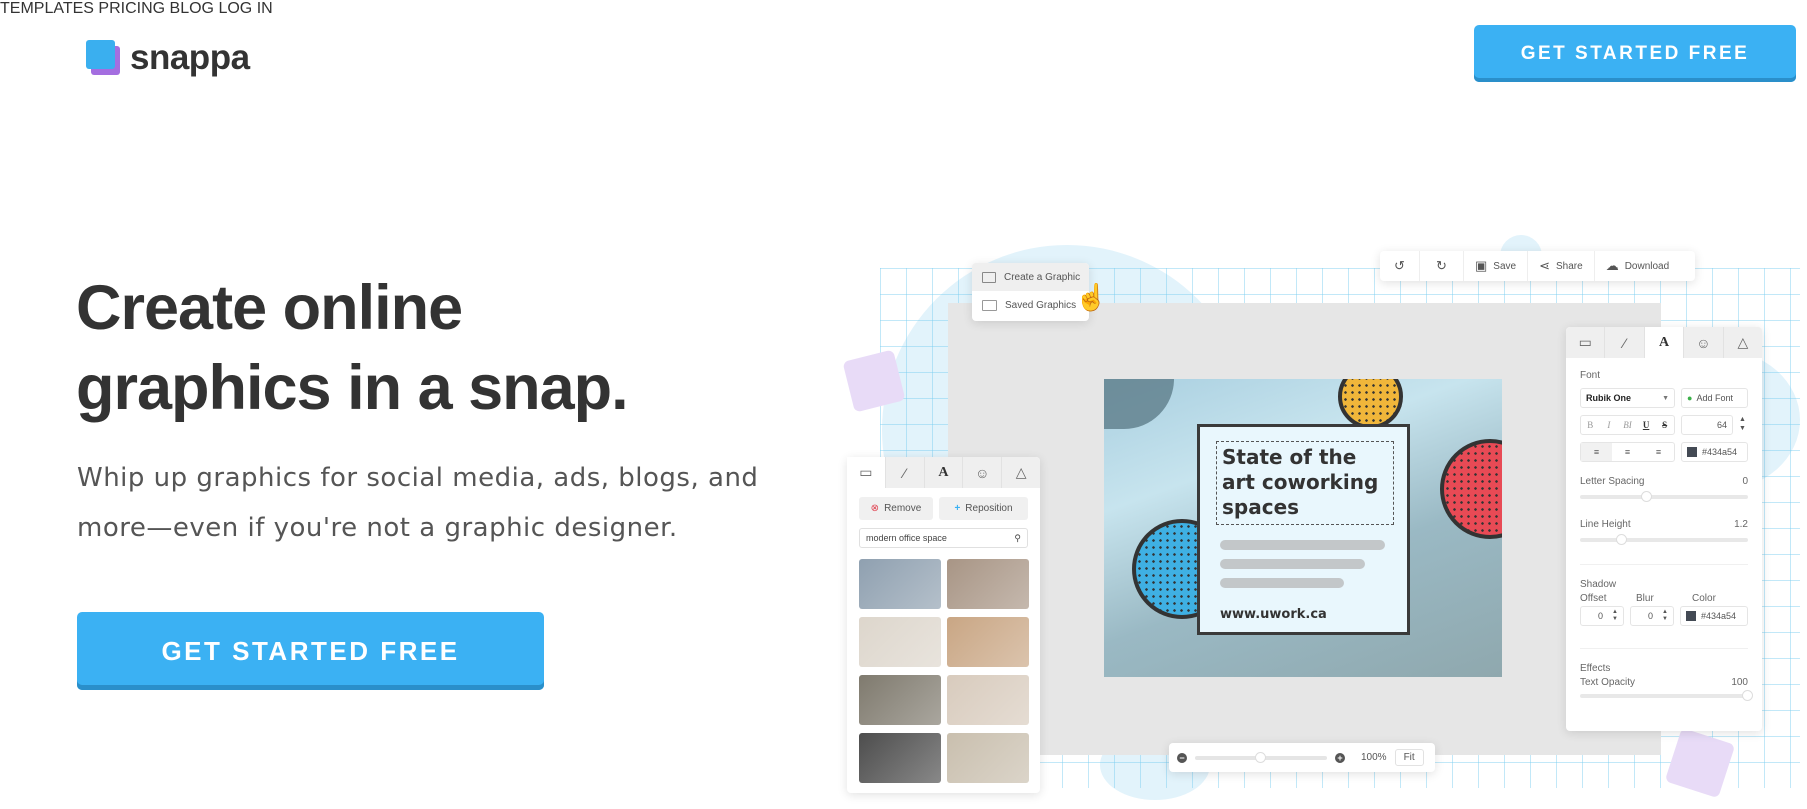  Describe the element at coordinates (1289, 457) in the screenshot. I see `design-title-line: State of the` at that location.